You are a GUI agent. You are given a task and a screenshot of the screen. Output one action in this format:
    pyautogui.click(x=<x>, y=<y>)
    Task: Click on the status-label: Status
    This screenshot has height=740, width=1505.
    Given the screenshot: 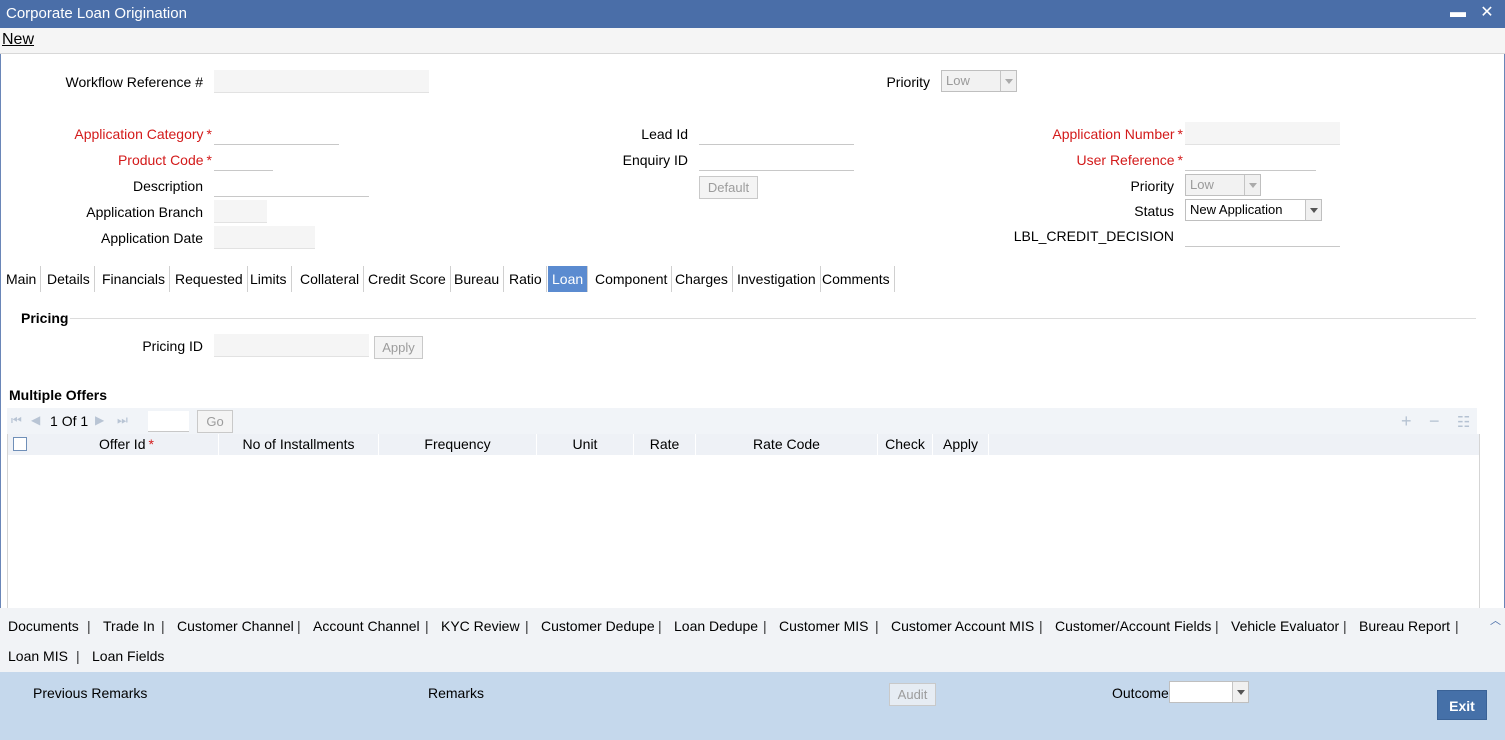 What is the action you would take?
    pyautogui.click(x=1154, y=211)
    